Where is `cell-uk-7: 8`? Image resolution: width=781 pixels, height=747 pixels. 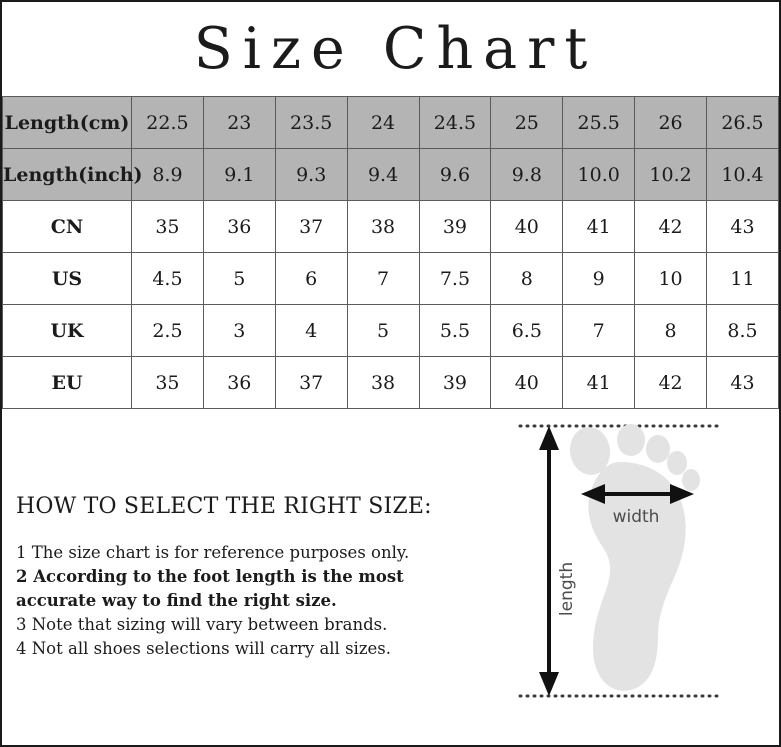
cell-uk-7: 8 is located at coordinates (670, 330).